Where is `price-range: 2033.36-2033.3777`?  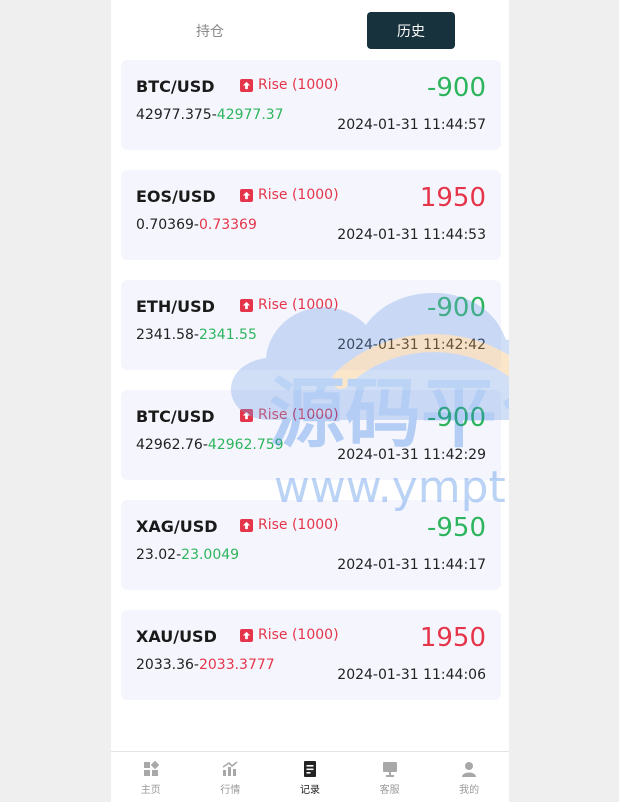 price-range: 2033.36-2033.3777 is located at coordinates (205, 665).